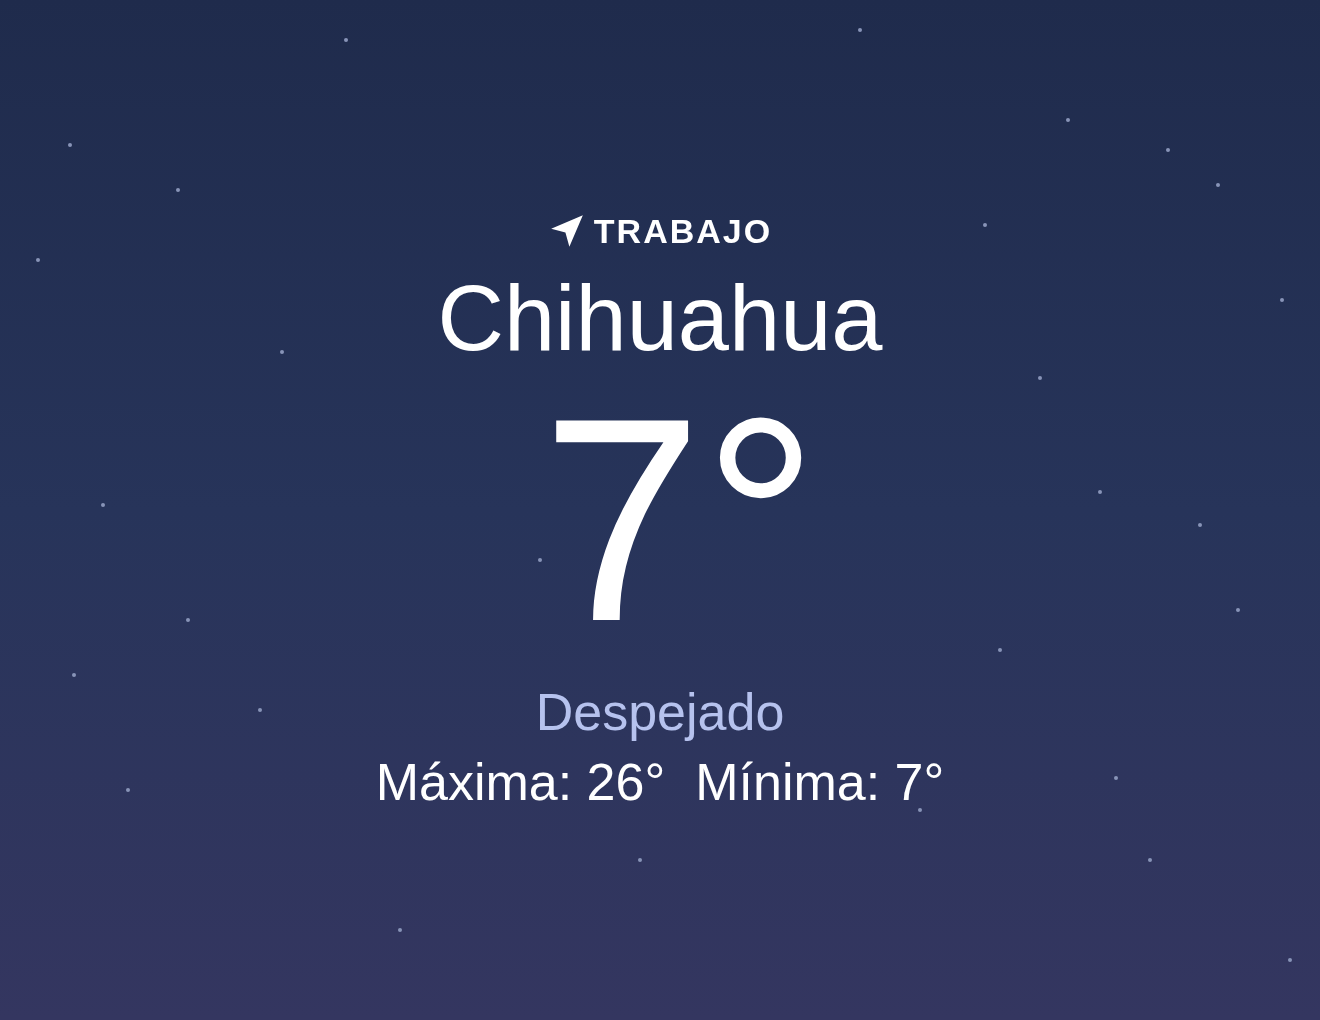 Image resolution: width=1320 pixels, height=1020 pixels. Describe the element at coordinates (679, 519) in the screenshot. I see `temperature: 7°` at that location.